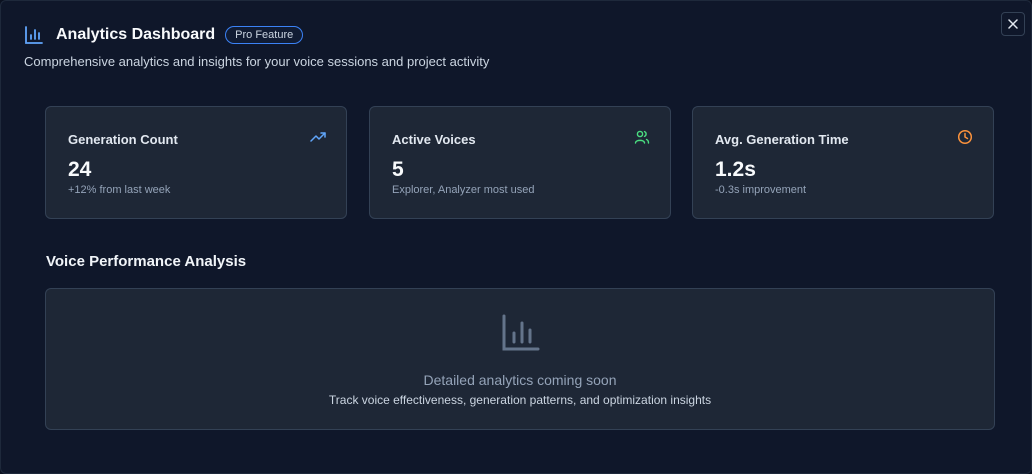  I want to click on card-note: Explorer, Analyzer most used, so click(463, 190).